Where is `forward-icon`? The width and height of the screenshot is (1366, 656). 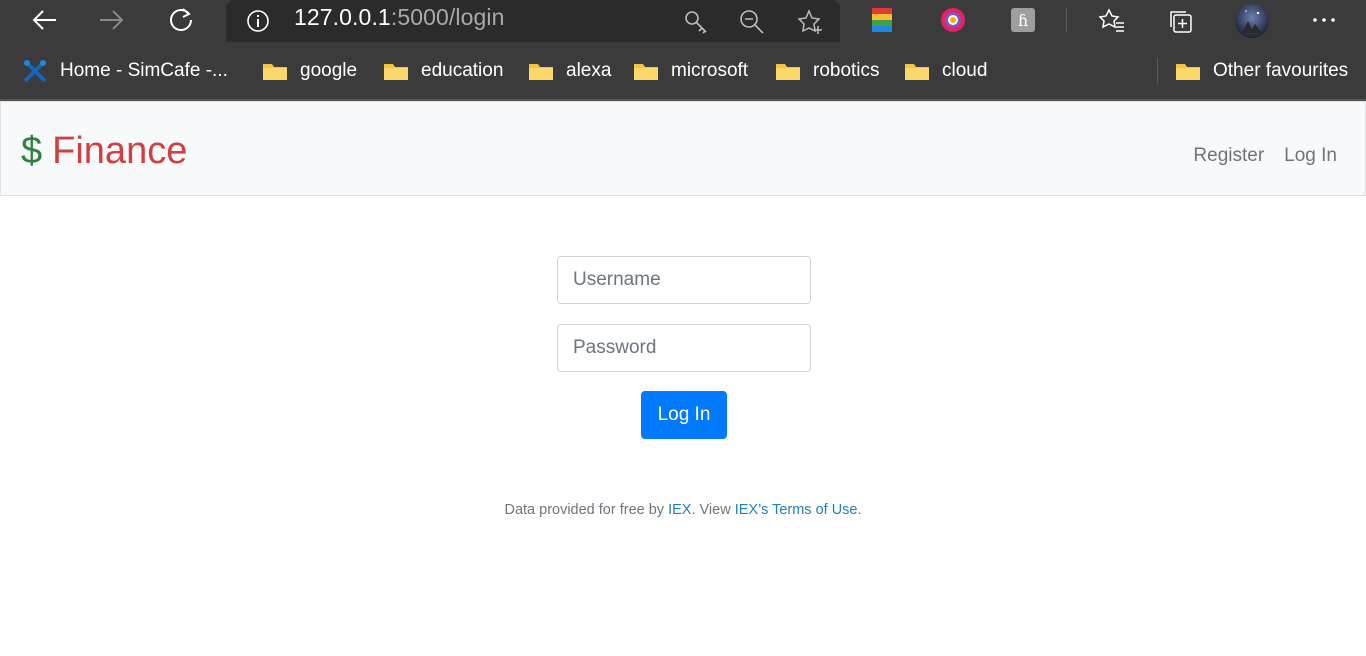
forward-icon is located at coordinates (112, 20).